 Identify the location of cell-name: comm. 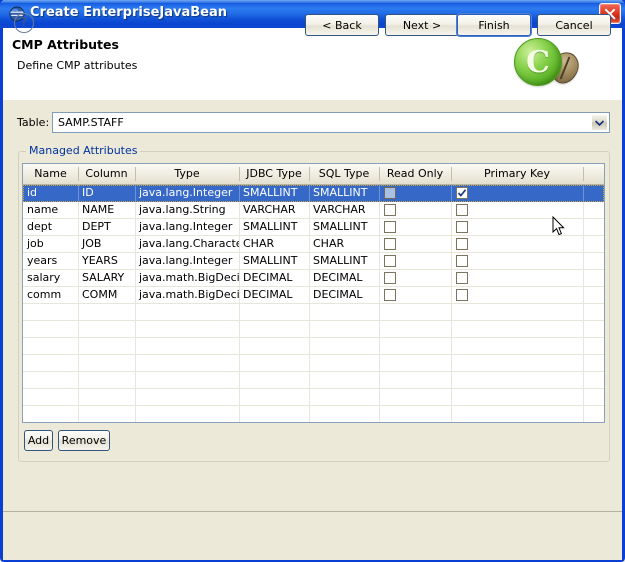
(50, 295).